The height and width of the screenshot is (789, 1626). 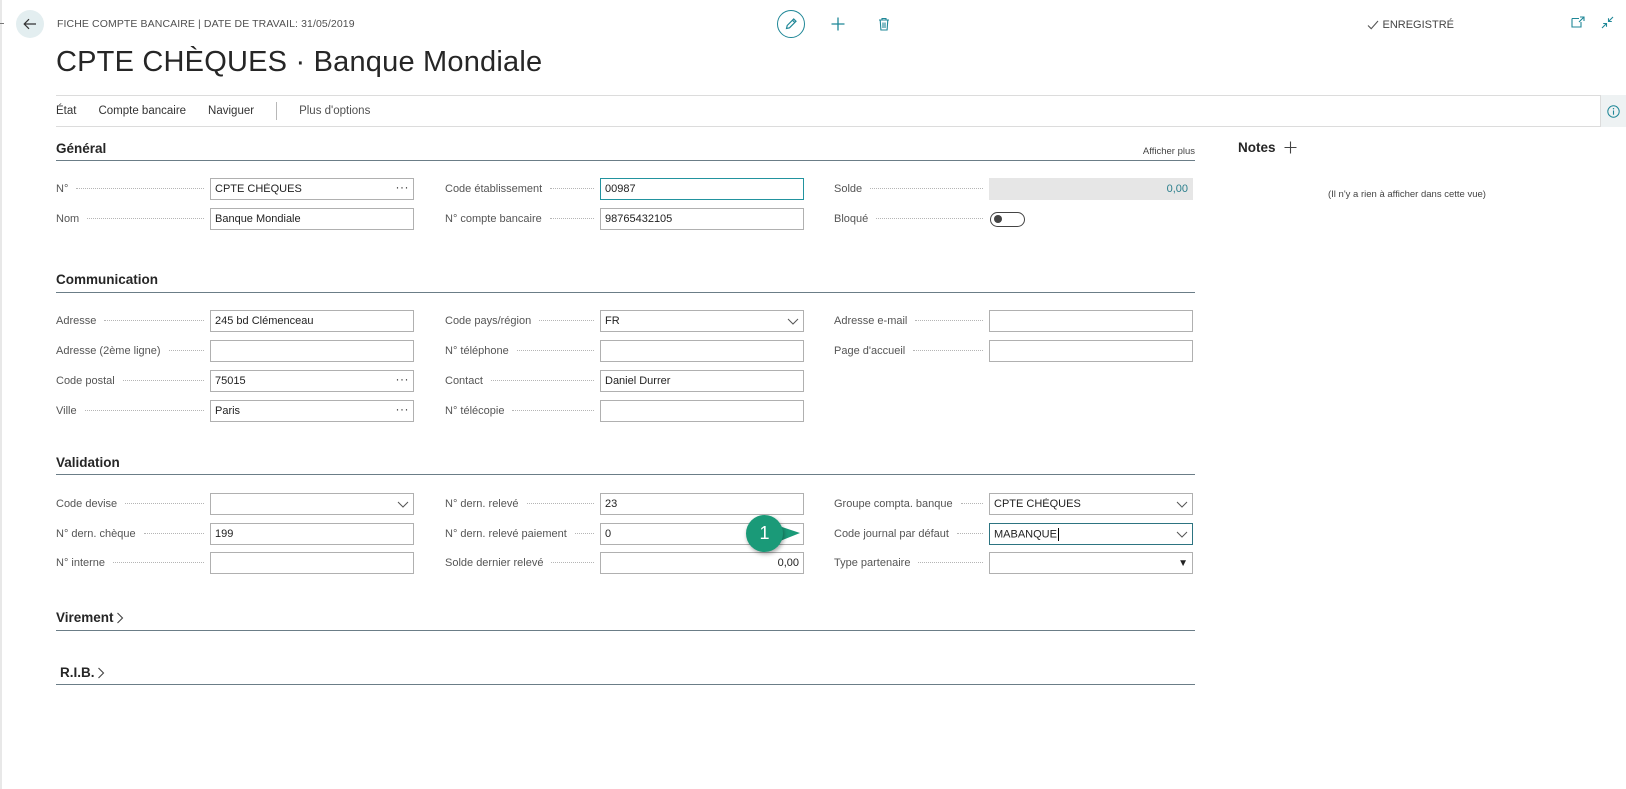 What do you see at coordinates (96, 534) in the screenshot?
I see `label-text: N° dern. chèque` at bounding box center [96, 534].